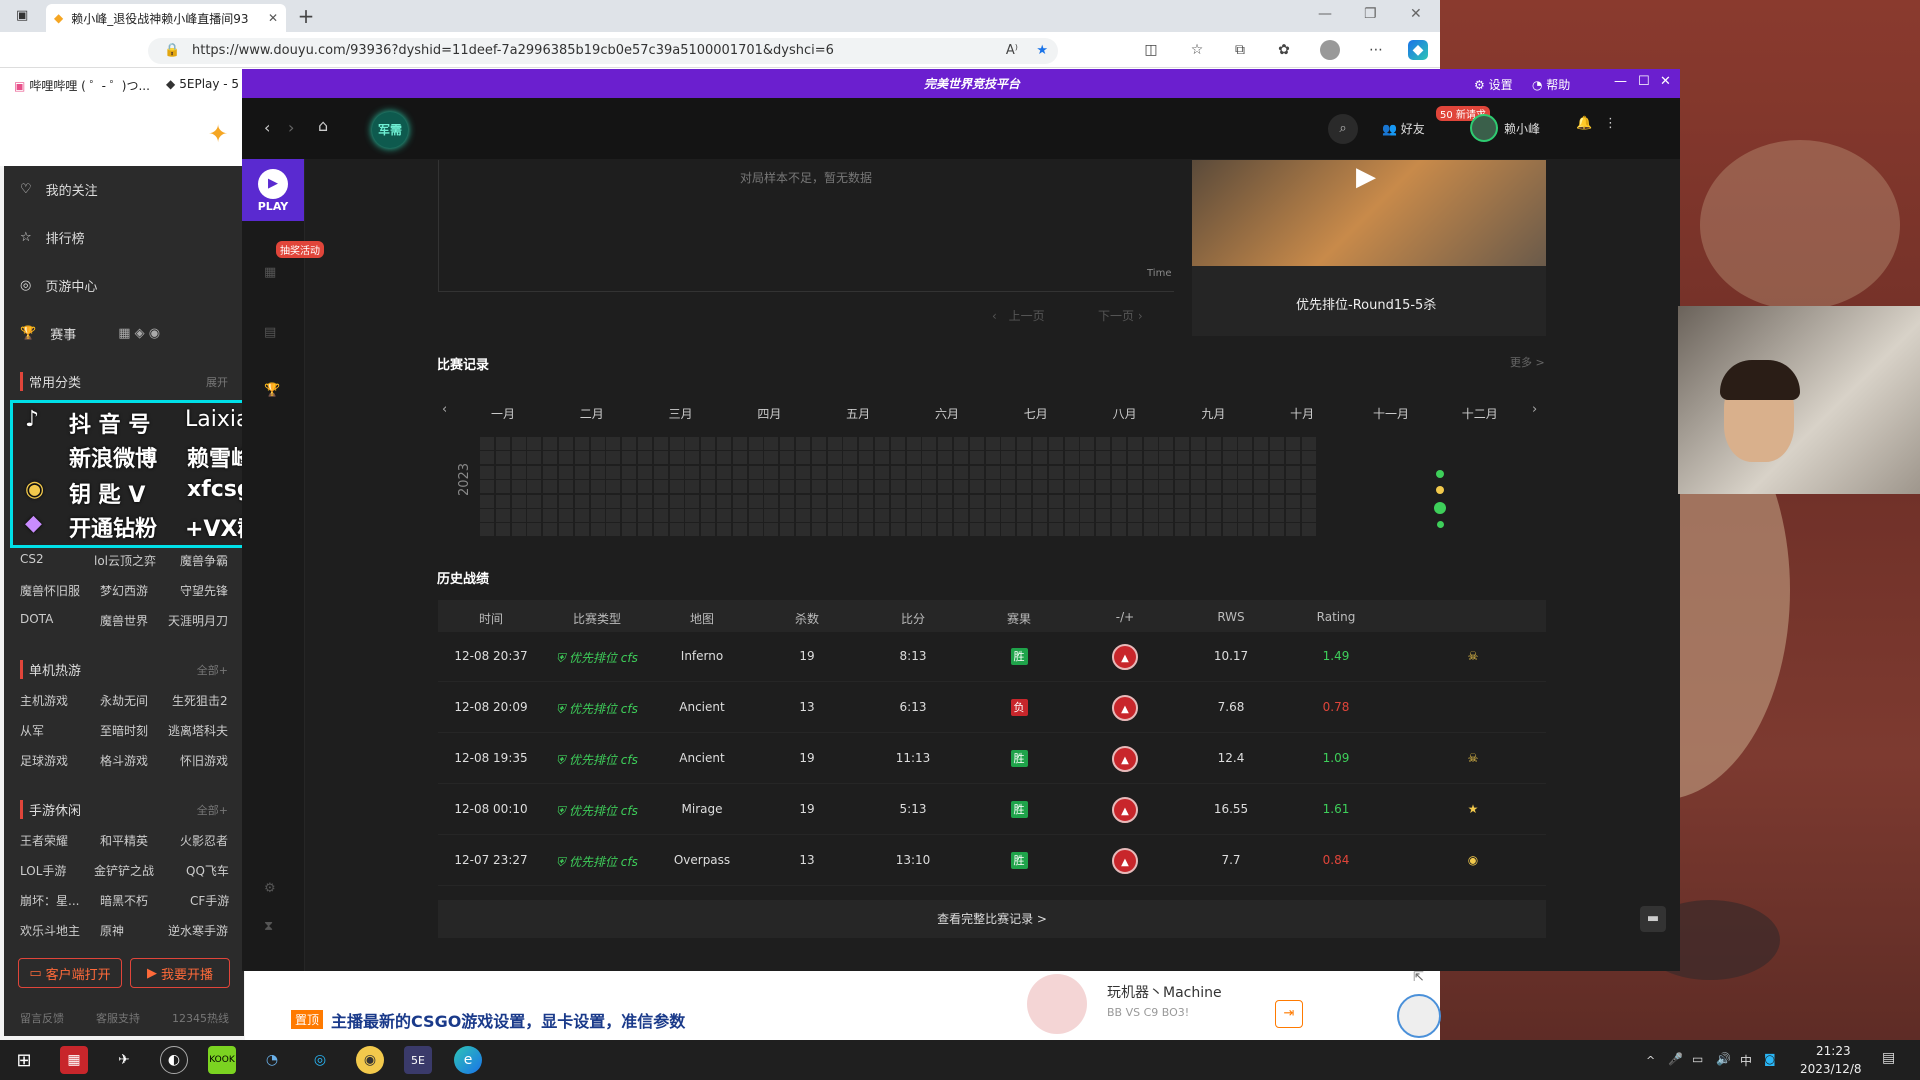 The height and width of the screenshot is (1080, 1920). I want to click on new-tab-button: +, so click(306, 16).